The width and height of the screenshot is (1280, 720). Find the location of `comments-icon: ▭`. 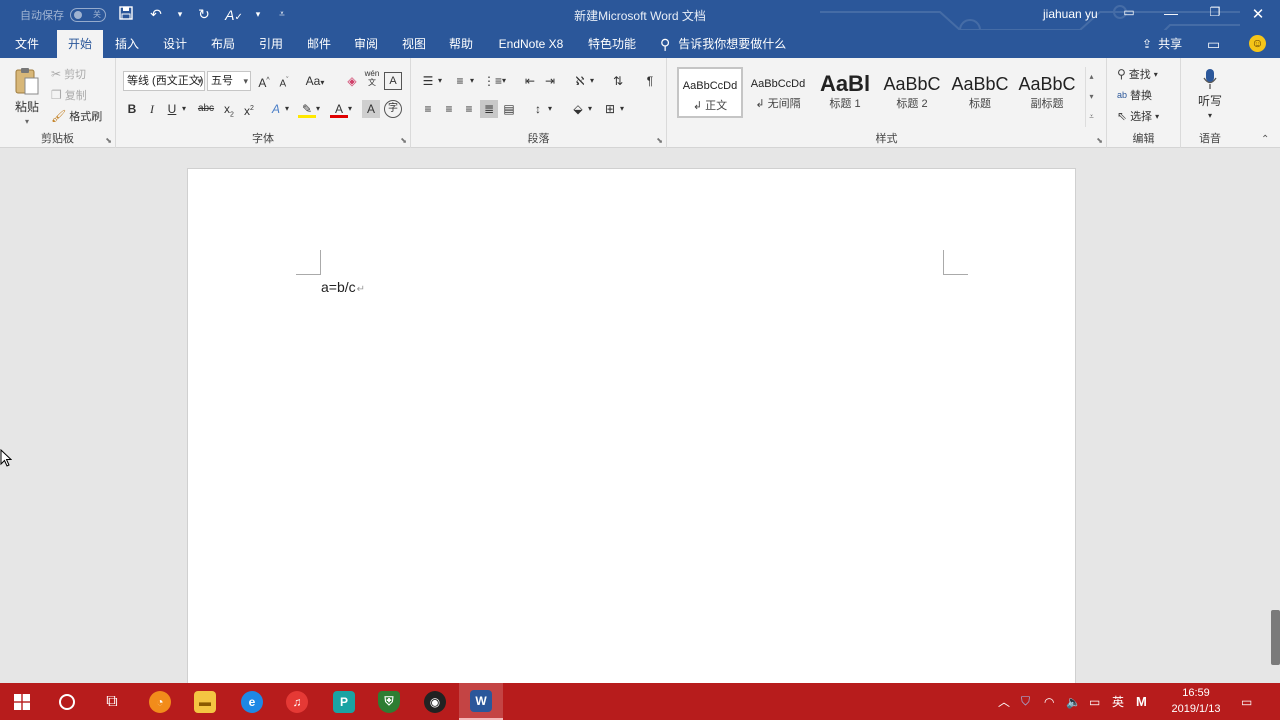

comments-icon: ▭ is located at coordinates (1213, 44).